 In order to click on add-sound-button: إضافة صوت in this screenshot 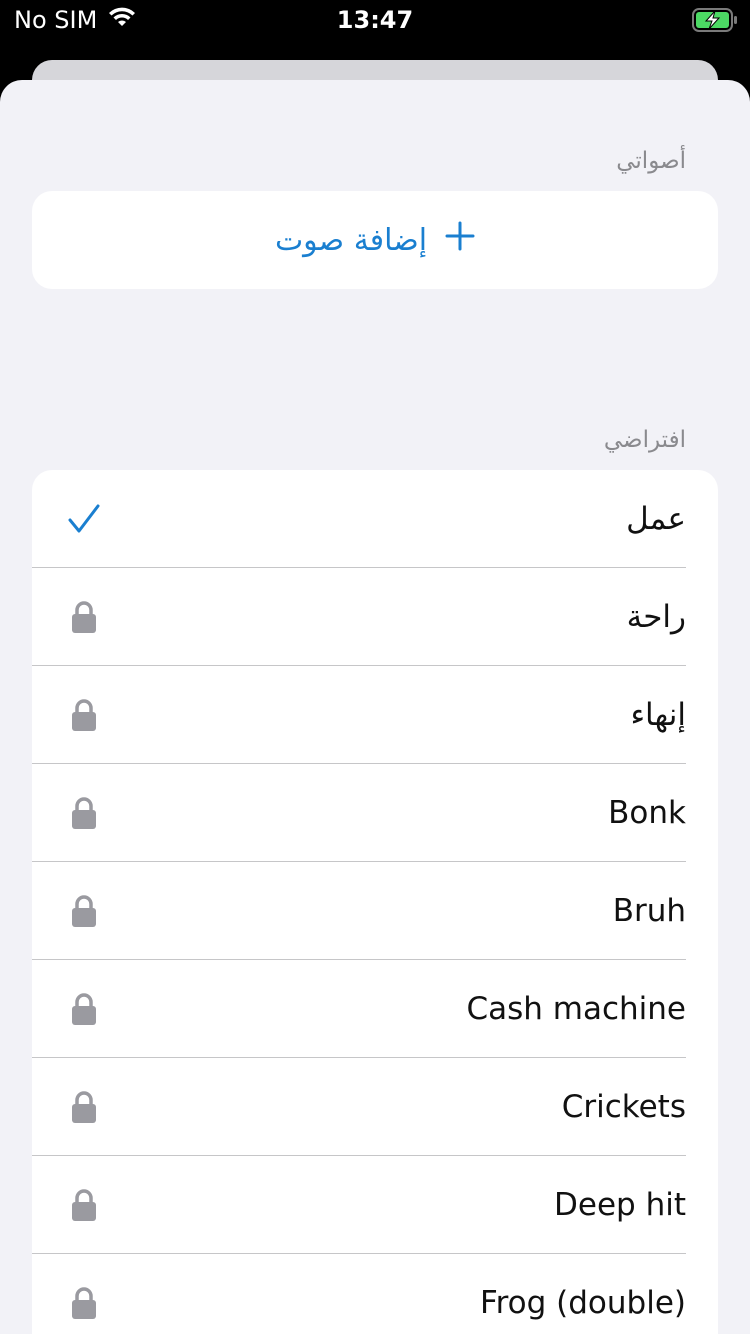, I will do `click(375, 240)`.